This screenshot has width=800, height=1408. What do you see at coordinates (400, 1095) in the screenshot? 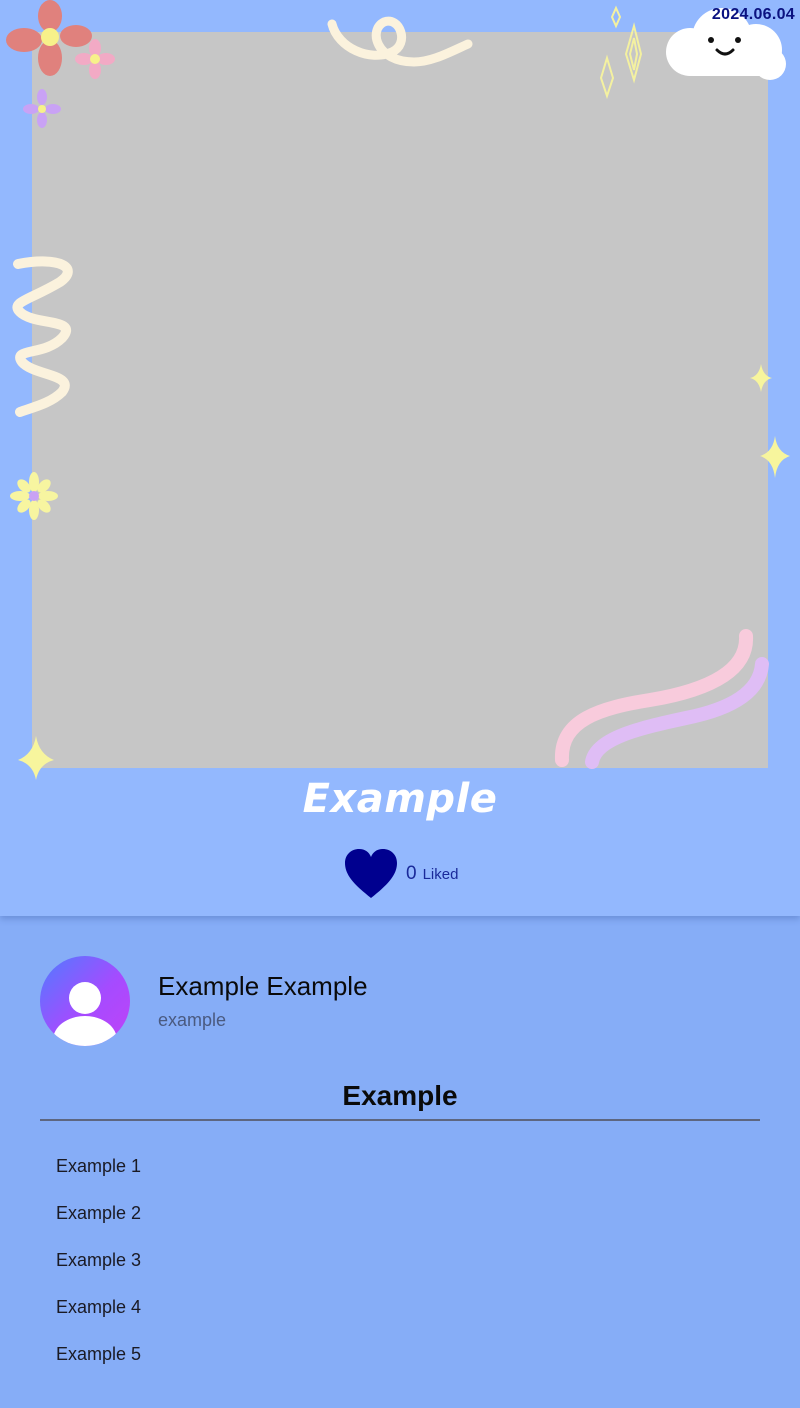
I see `section-title: Example` at bounding box center [400, 1095].